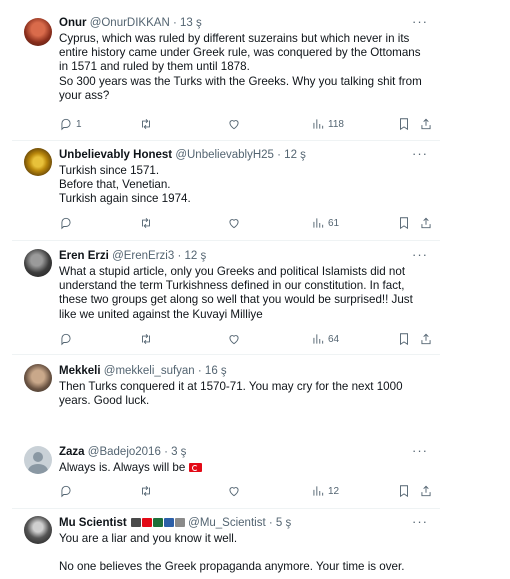  Describe the element at coordinates (80, 371) in the screenshot. I see `display-name: Mekkeli` at that location.